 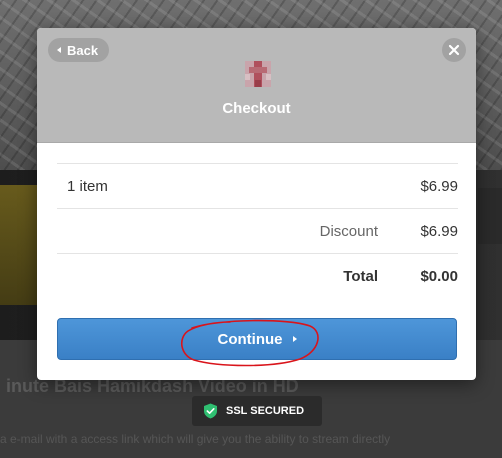 What do you see at coordinates (87, 186) in the screenshot?
I see `items-label: 1 item` at bounding box center [87, 186].